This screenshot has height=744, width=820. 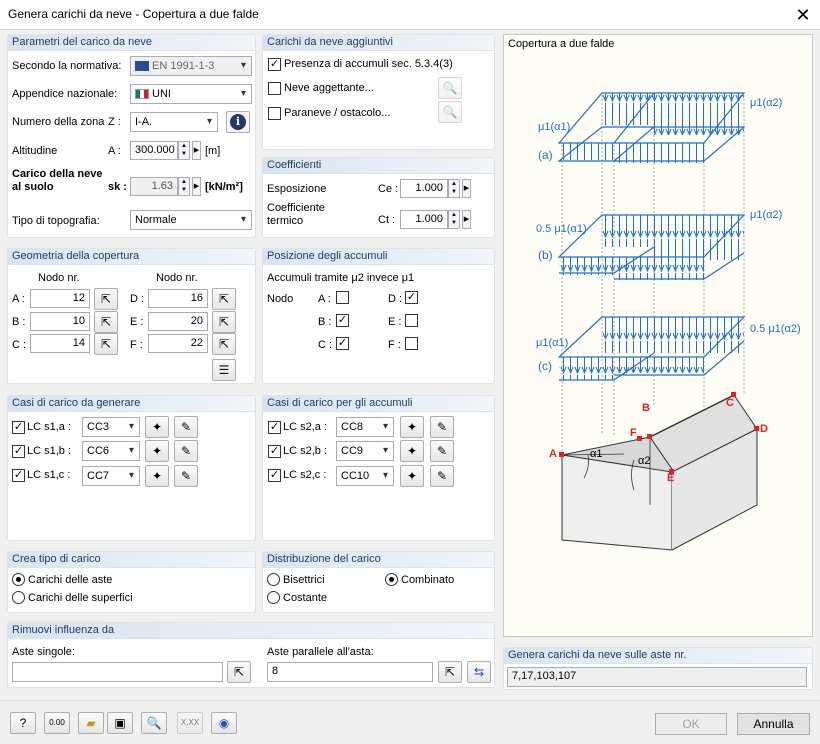 What do you see at coordinates (450, 672) in the screenshot?
I see `pick-parallel-members-icon: ⇱` at bounding box center [450, 672].